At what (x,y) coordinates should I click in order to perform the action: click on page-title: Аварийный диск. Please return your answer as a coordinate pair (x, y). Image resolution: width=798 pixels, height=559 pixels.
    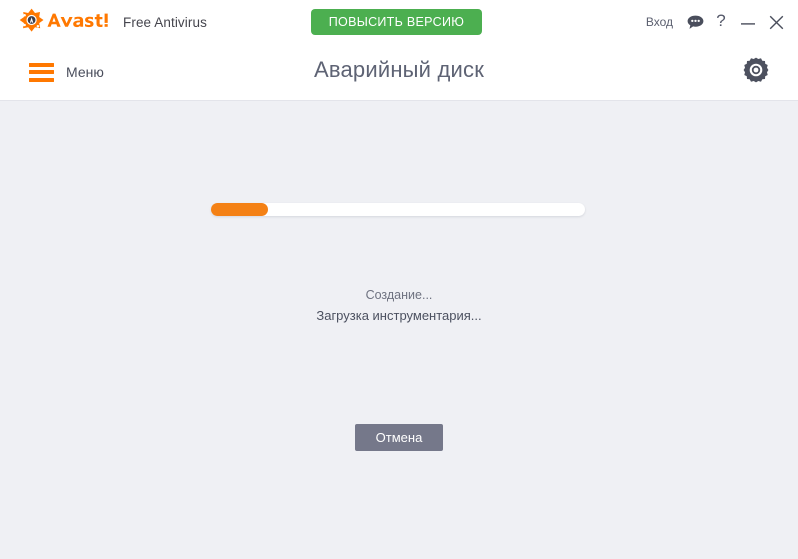
    Looking at the image, I should click on (399, 69).